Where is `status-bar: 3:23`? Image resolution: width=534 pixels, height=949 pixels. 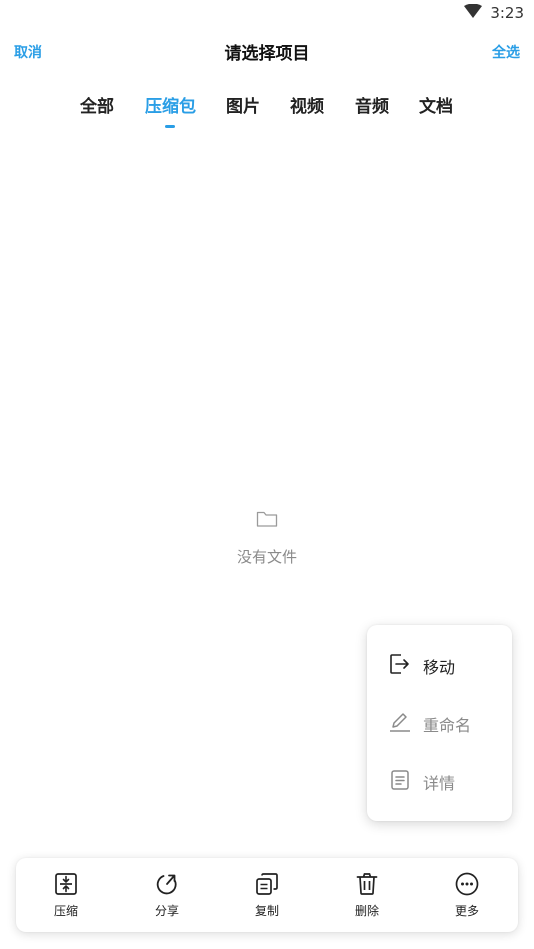
status-bar: 3:23 is located at coordinates (267, 14).